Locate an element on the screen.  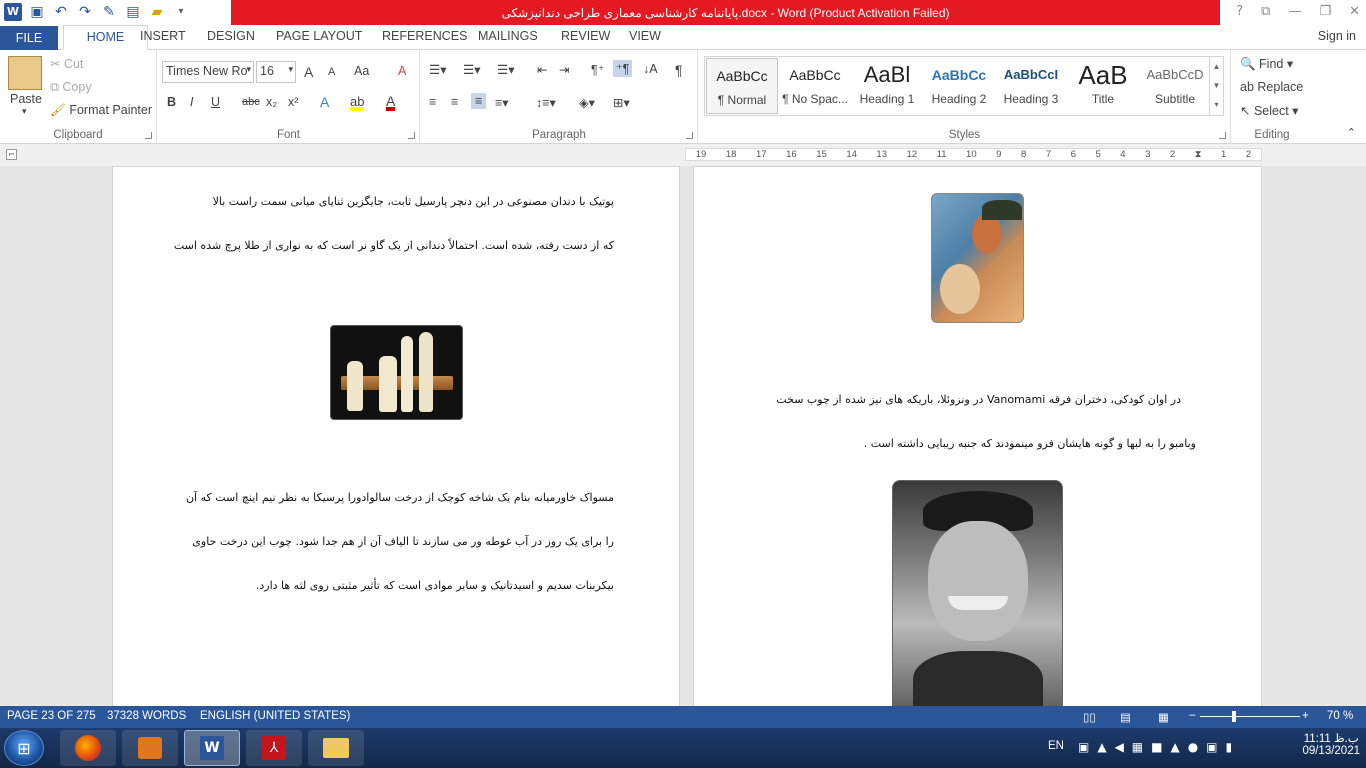
help-icon: ? is located at coordinates (1239, 11).